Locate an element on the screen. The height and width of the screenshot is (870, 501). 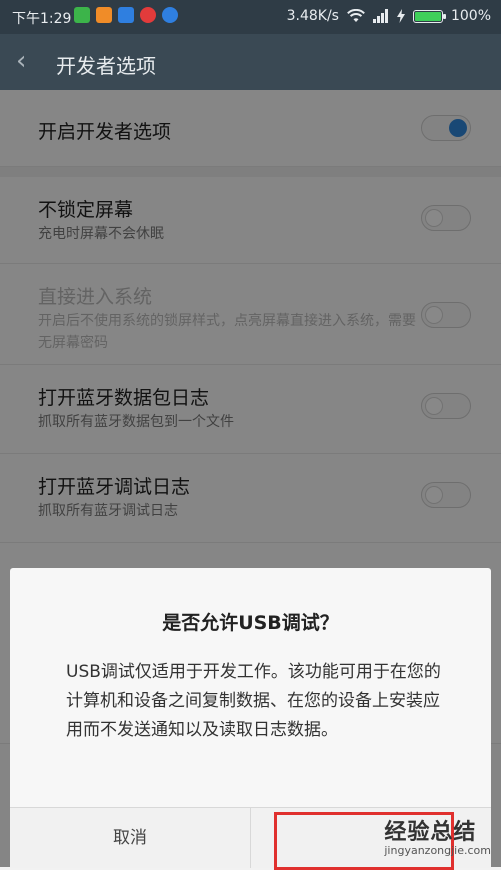
wifi-icon is located at coordinates (356, 15).